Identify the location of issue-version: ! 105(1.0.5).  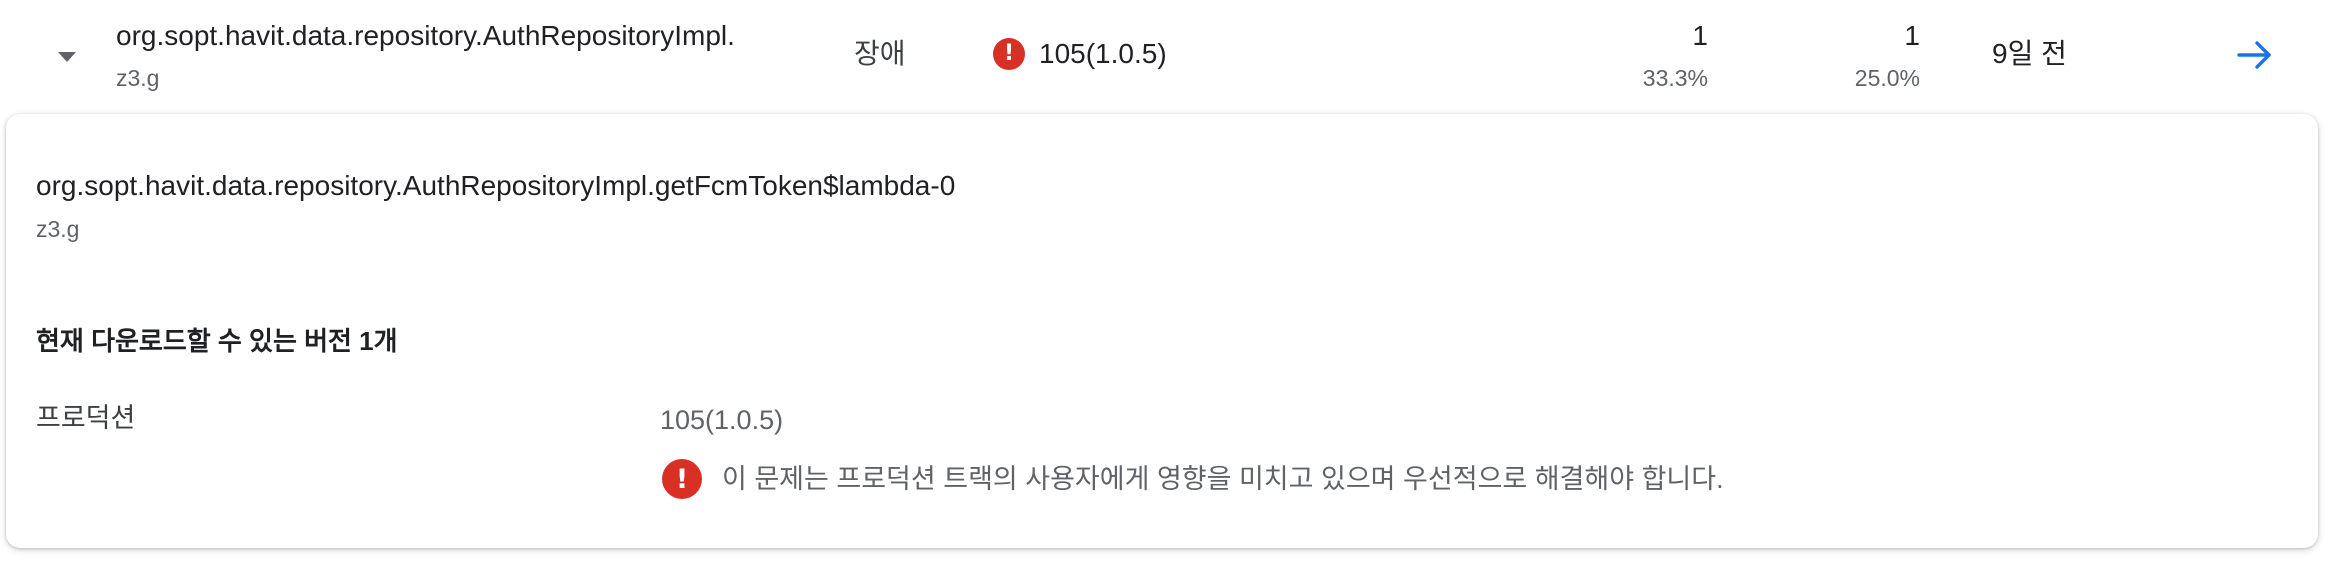
(1080, 54).